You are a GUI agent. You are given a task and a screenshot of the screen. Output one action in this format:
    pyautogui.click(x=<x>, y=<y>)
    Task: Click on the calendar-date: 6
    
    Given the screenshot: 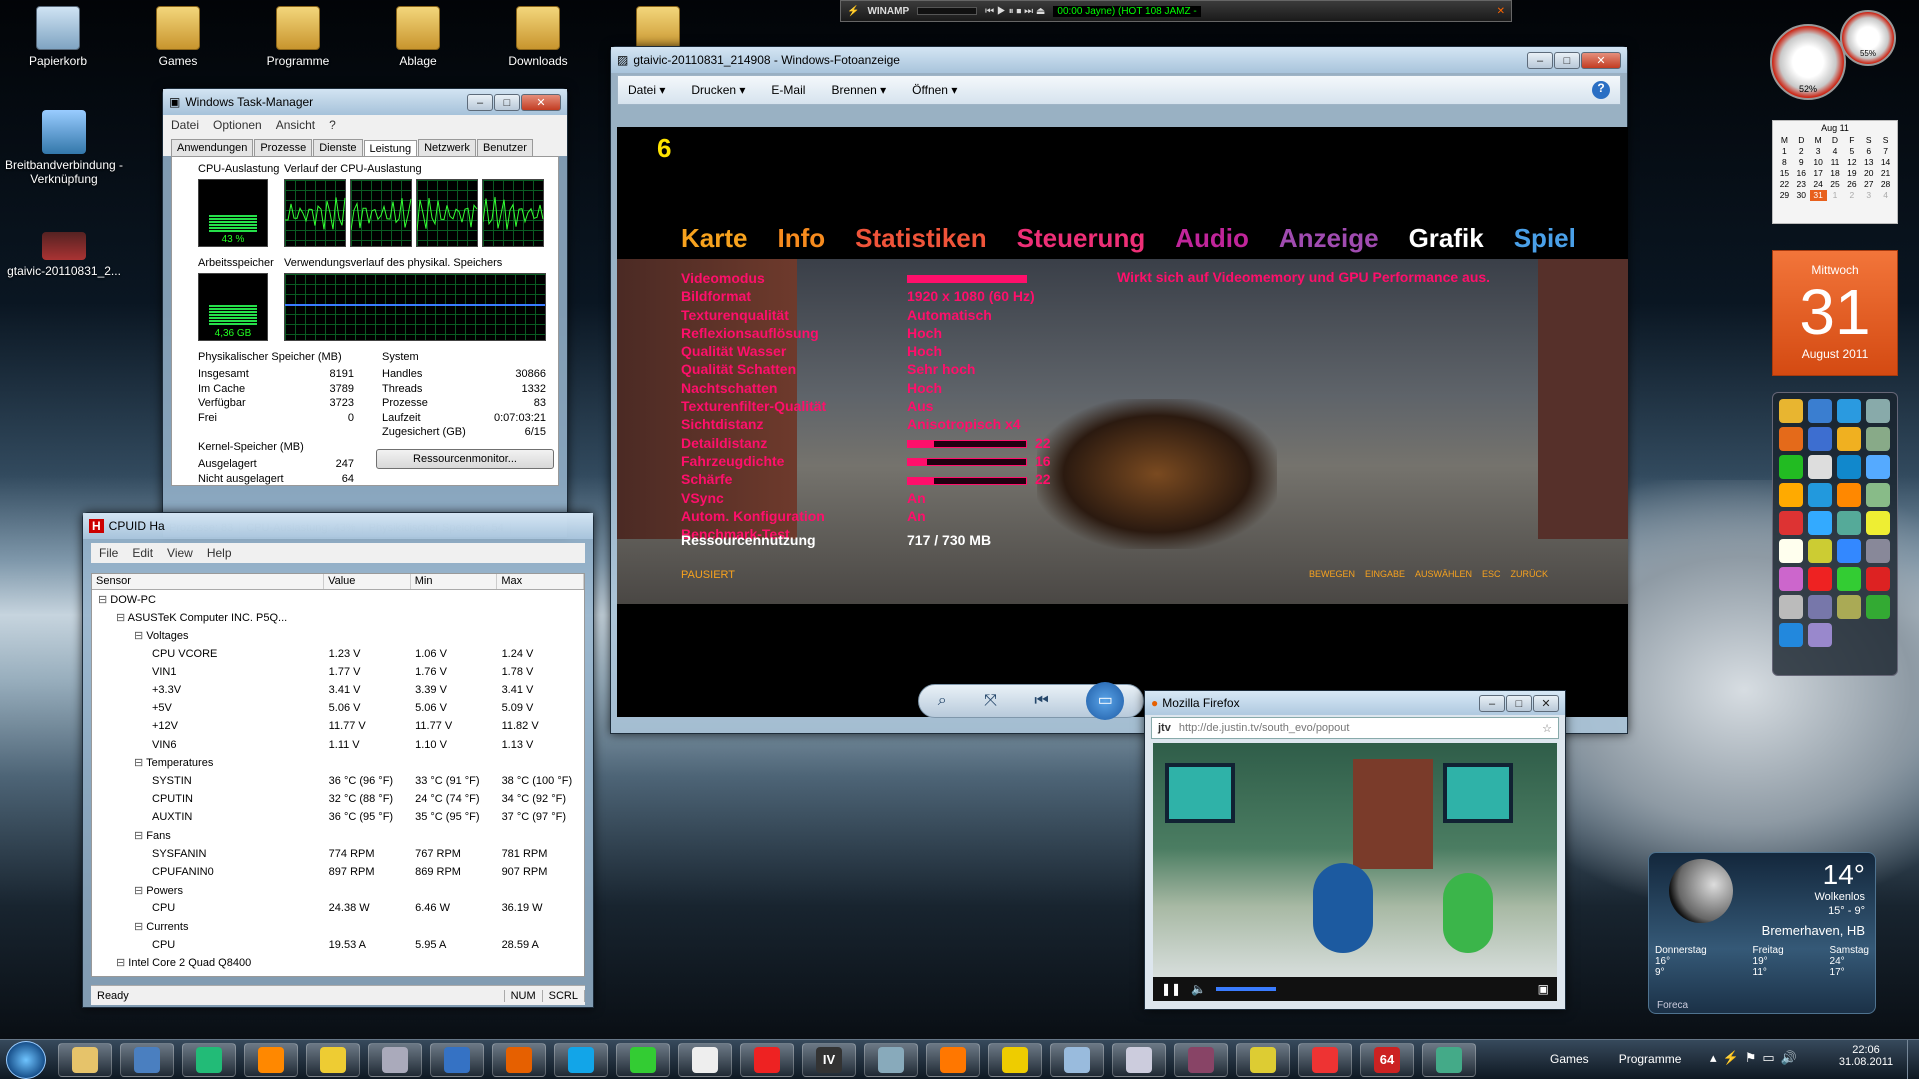 What is the action you would take?
    pyautogui.click(x=1868, y=151)
    